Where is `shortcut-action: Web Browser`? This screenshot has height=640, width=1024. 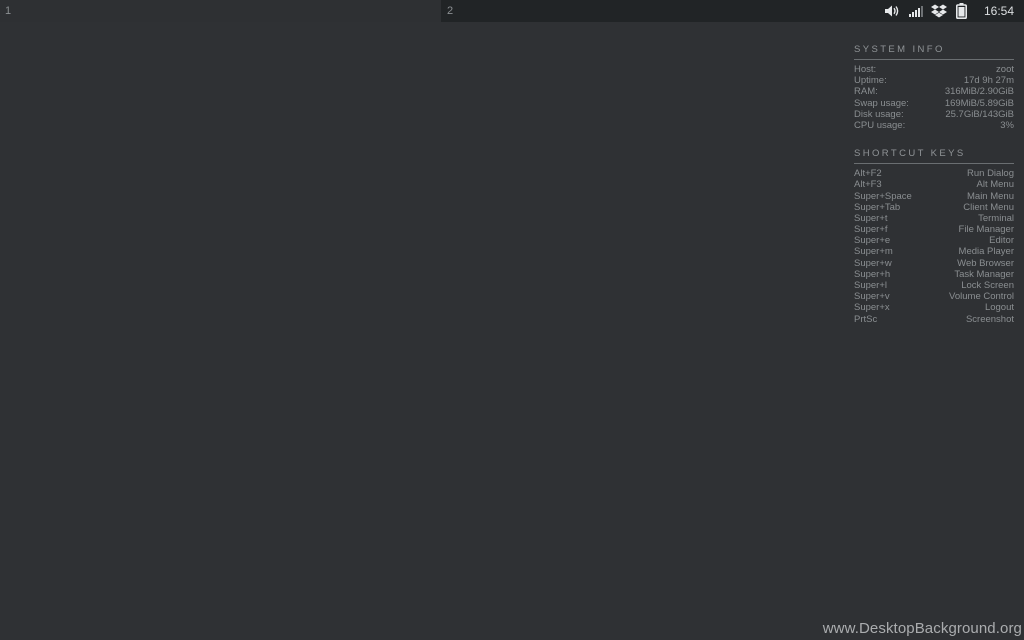
shortcut-action: Web Browser is located at coordinates (985, 263).